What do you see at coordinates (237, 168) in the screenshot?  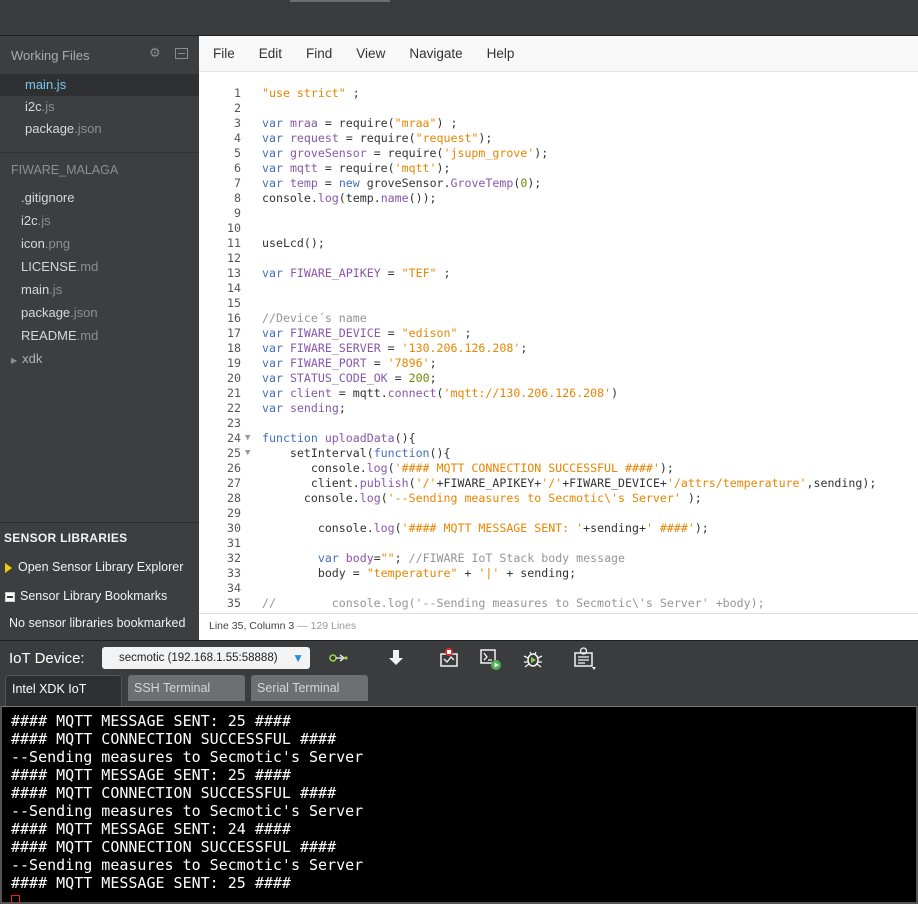 I see `line-number: 6` at bounding box center [237, 168].